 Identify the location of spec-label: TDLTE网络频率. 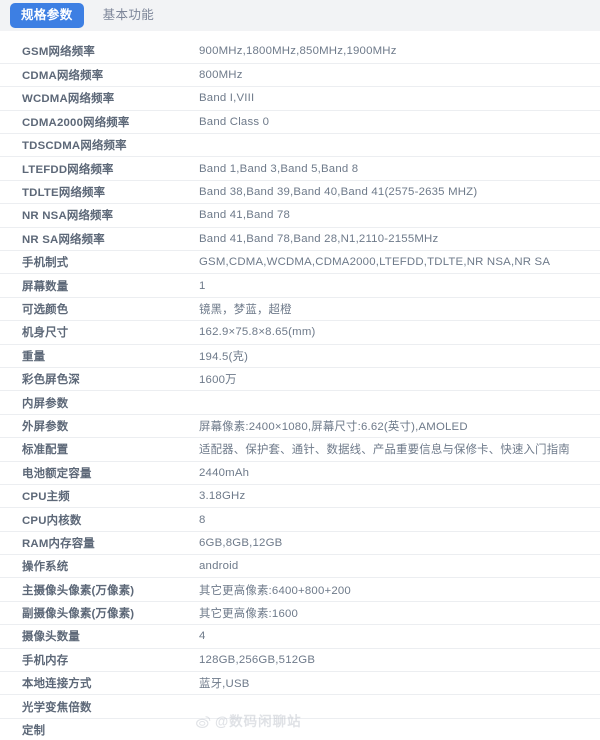
(96, 192).